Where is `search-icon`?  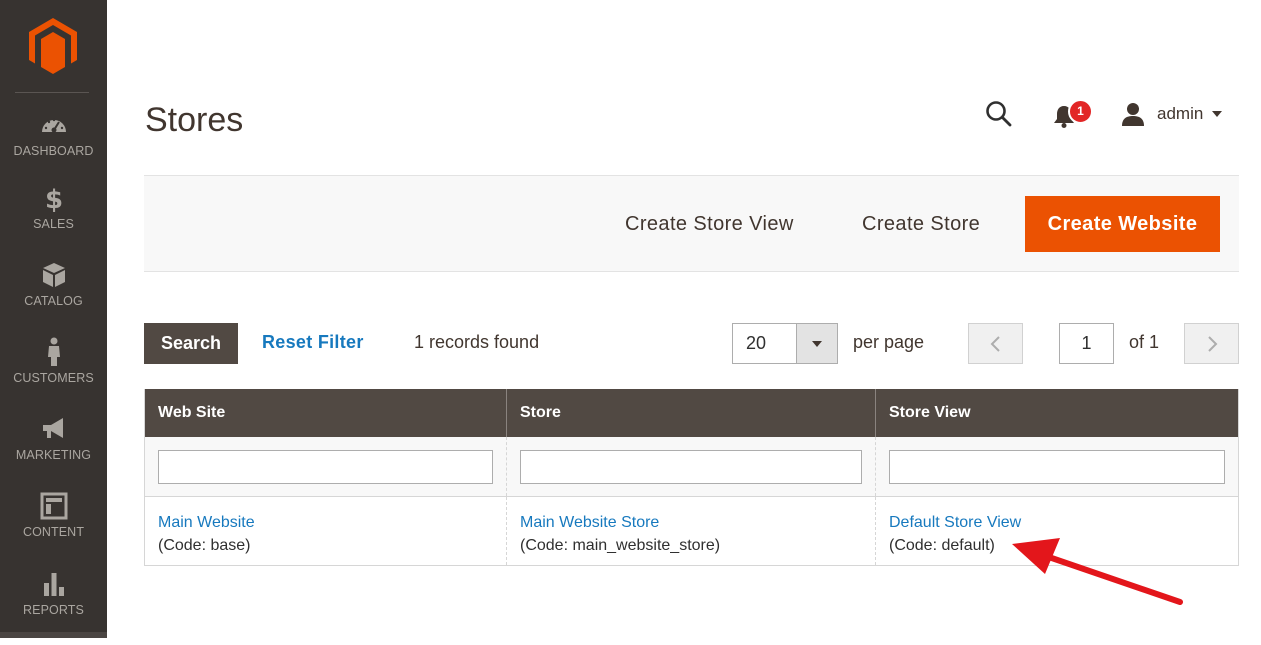
search-icon is located at coordinates (999, 114).